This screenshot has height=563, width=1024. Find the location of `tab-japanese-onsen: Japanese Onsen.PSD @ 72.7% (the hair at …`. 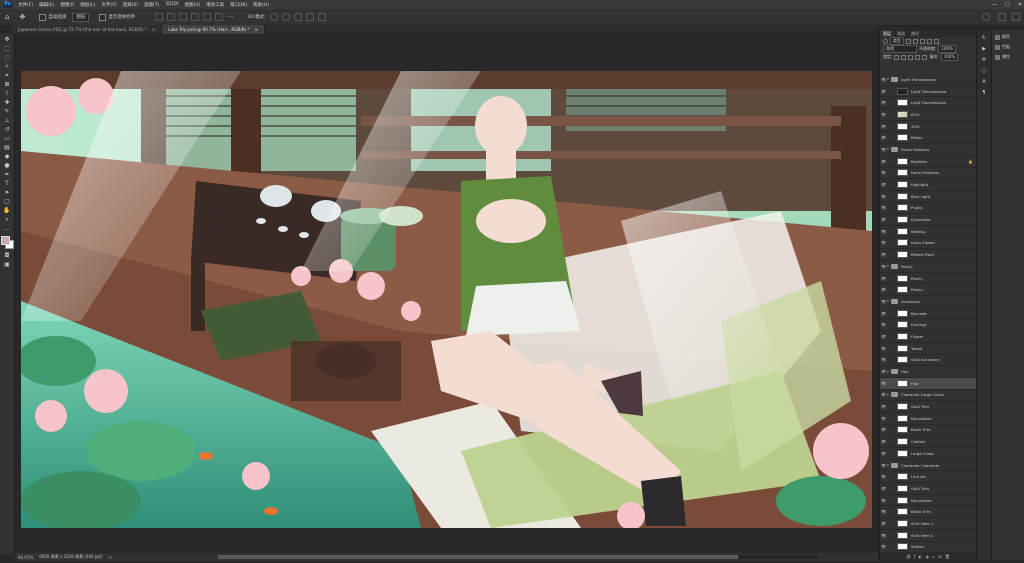

tab-japanese-onsen: Japanese Onsen.PSD @ 72.7% (the hair at … is located at coordinates (87, 29).